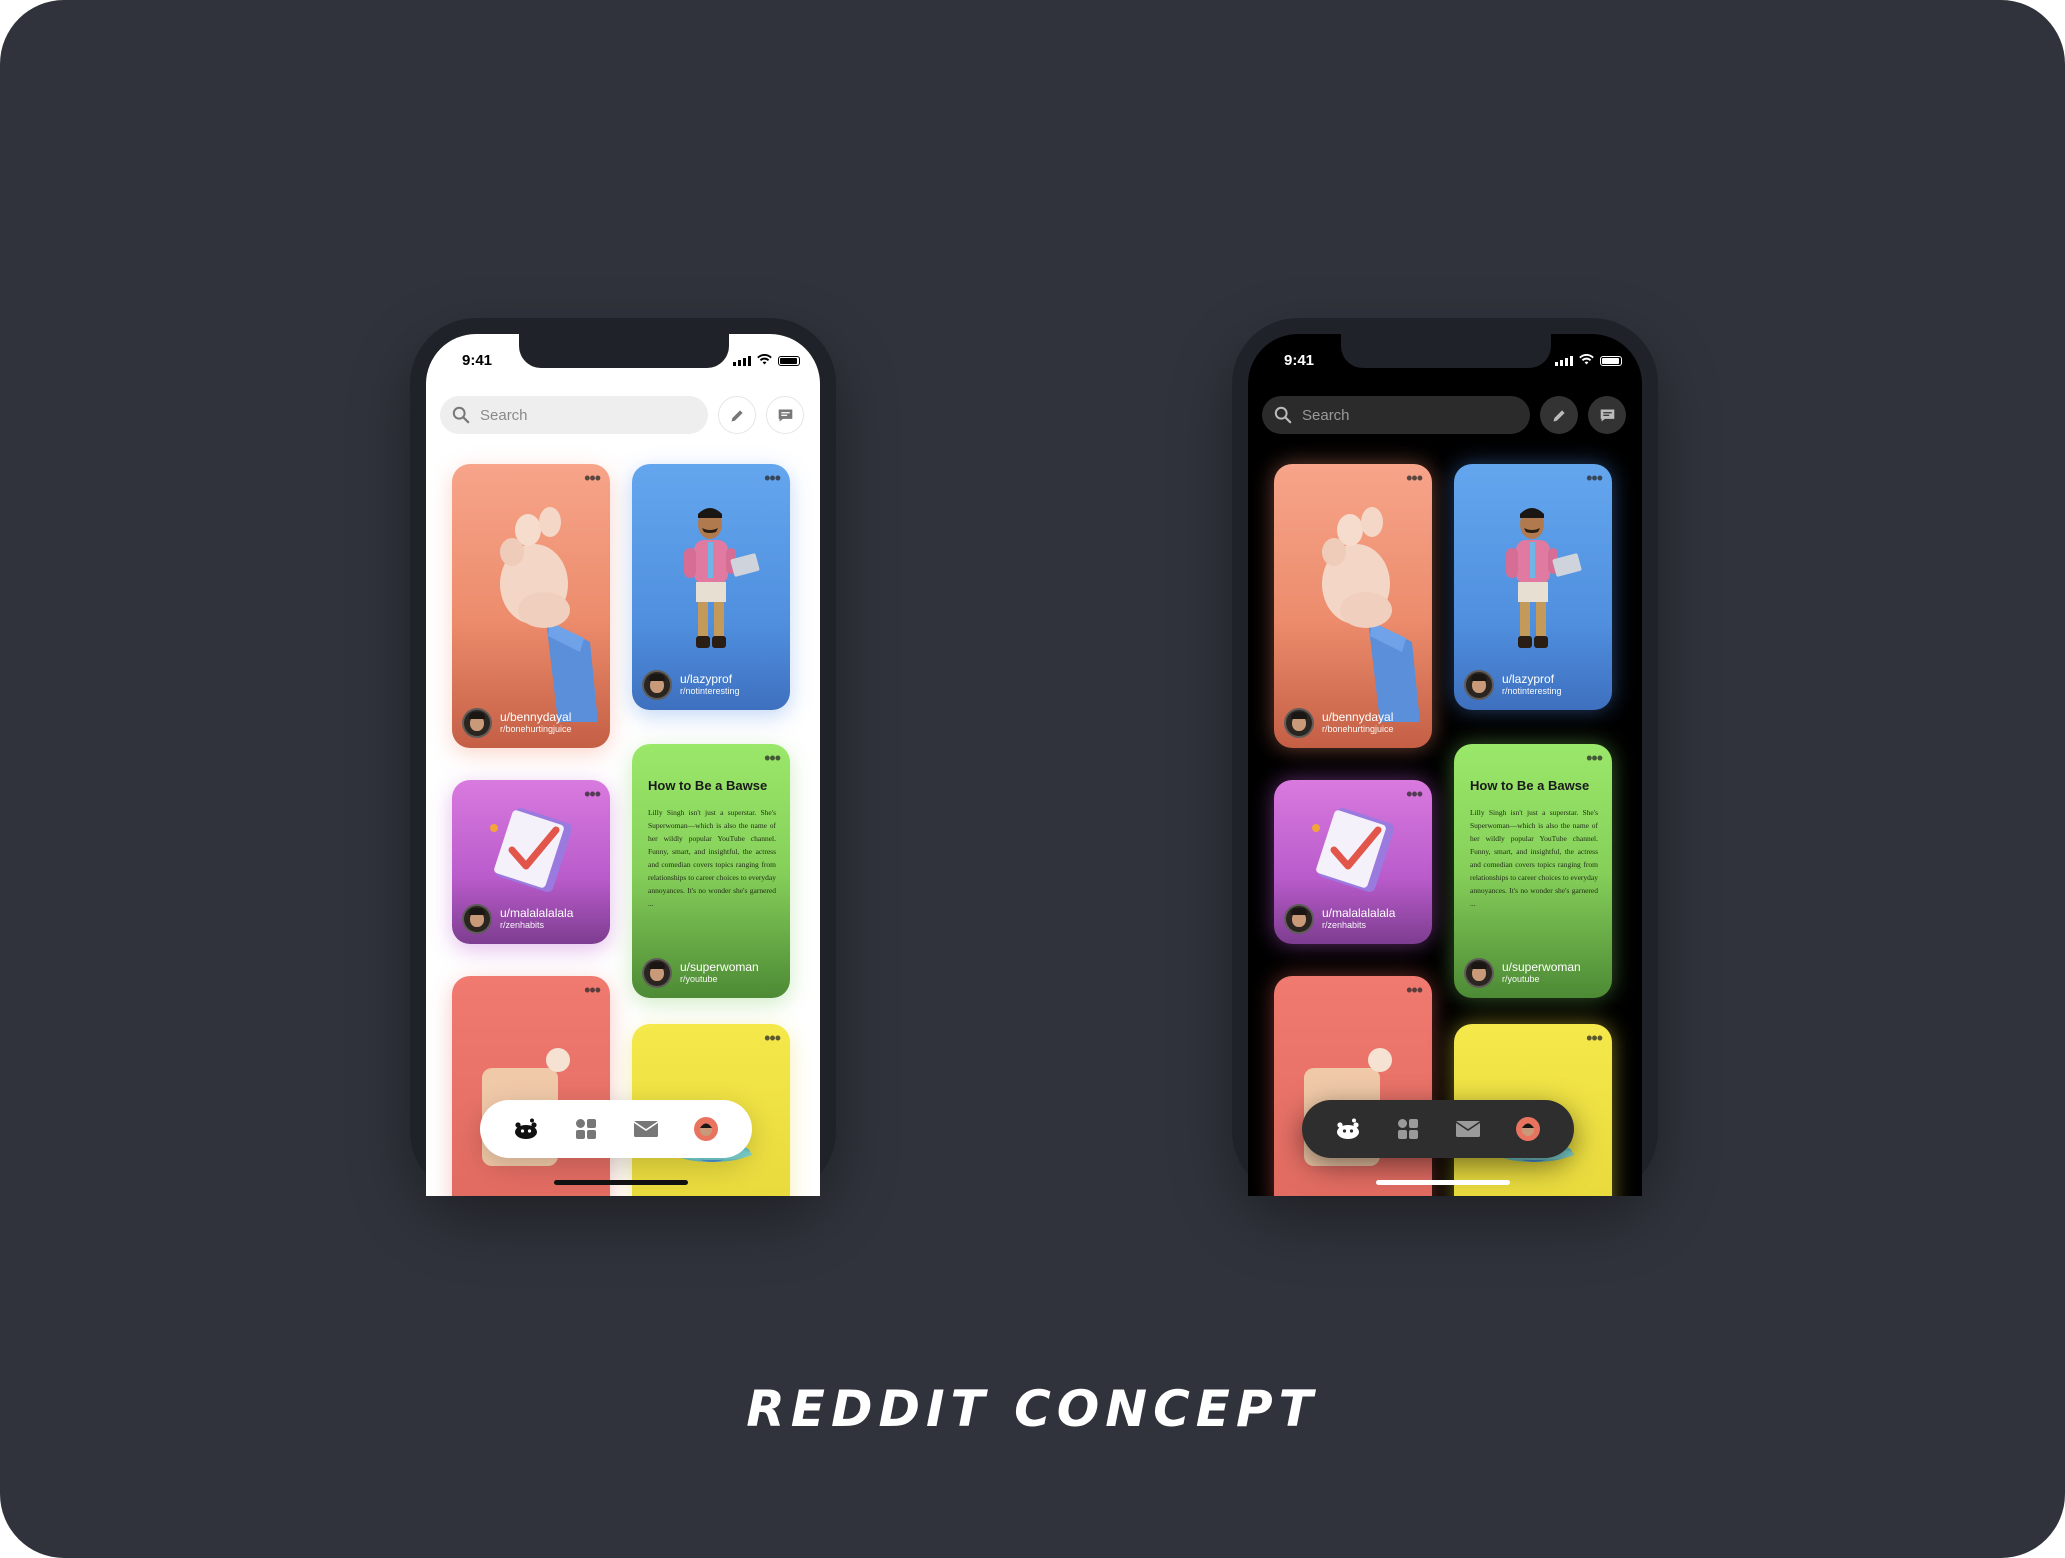 This screenshot has height=1558, width=2065. I want to click on phone-notch, so click(1446, 351).